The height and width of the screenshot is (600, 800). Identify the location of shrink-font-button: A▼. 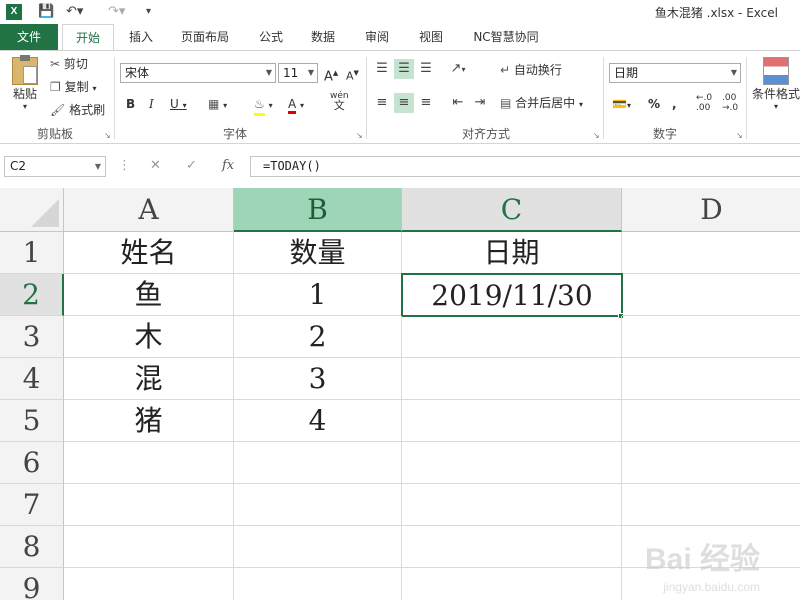
(352, 75).